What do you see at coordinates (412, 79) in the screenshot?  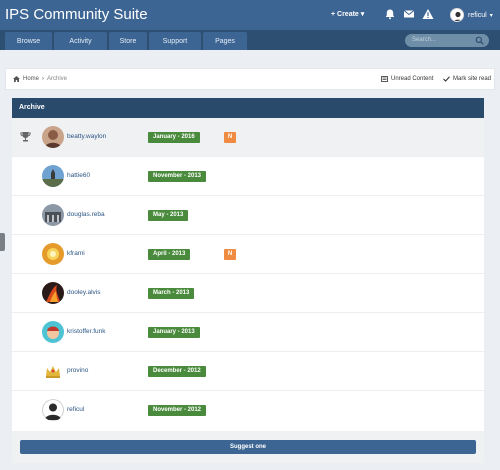 I see `unread-content-label: Unread Content` at bounding box center [412, 79].